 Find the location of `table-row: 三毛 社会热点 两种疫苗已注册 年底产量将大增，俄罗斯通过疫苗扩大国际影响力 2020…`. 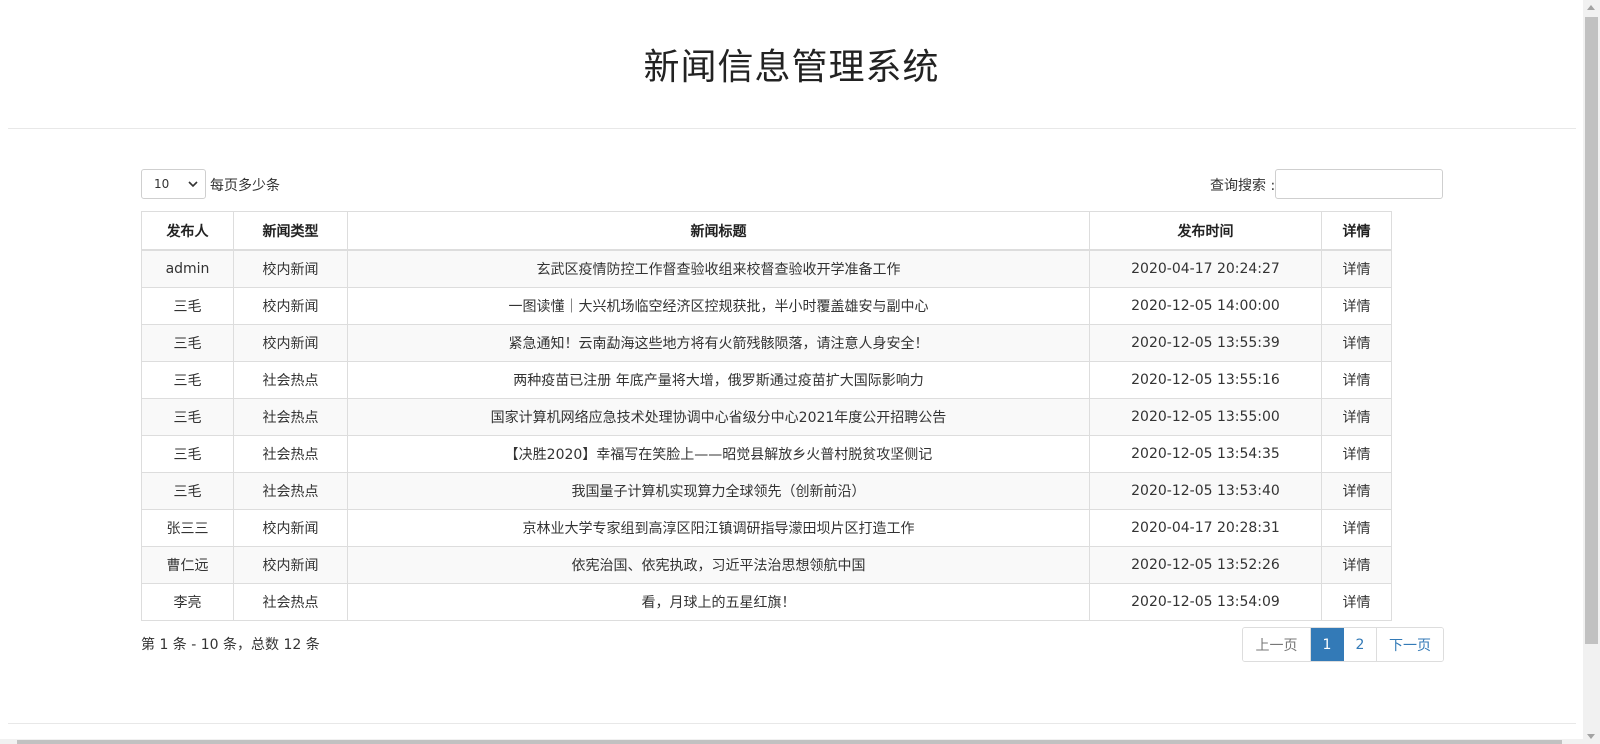

table-row: 三毛 社会热点 两种疫苗已注册 年底产量将大增，俄罗斯通过疫苗扩大国际影响力 2020… is located at coordinates (766, 380).